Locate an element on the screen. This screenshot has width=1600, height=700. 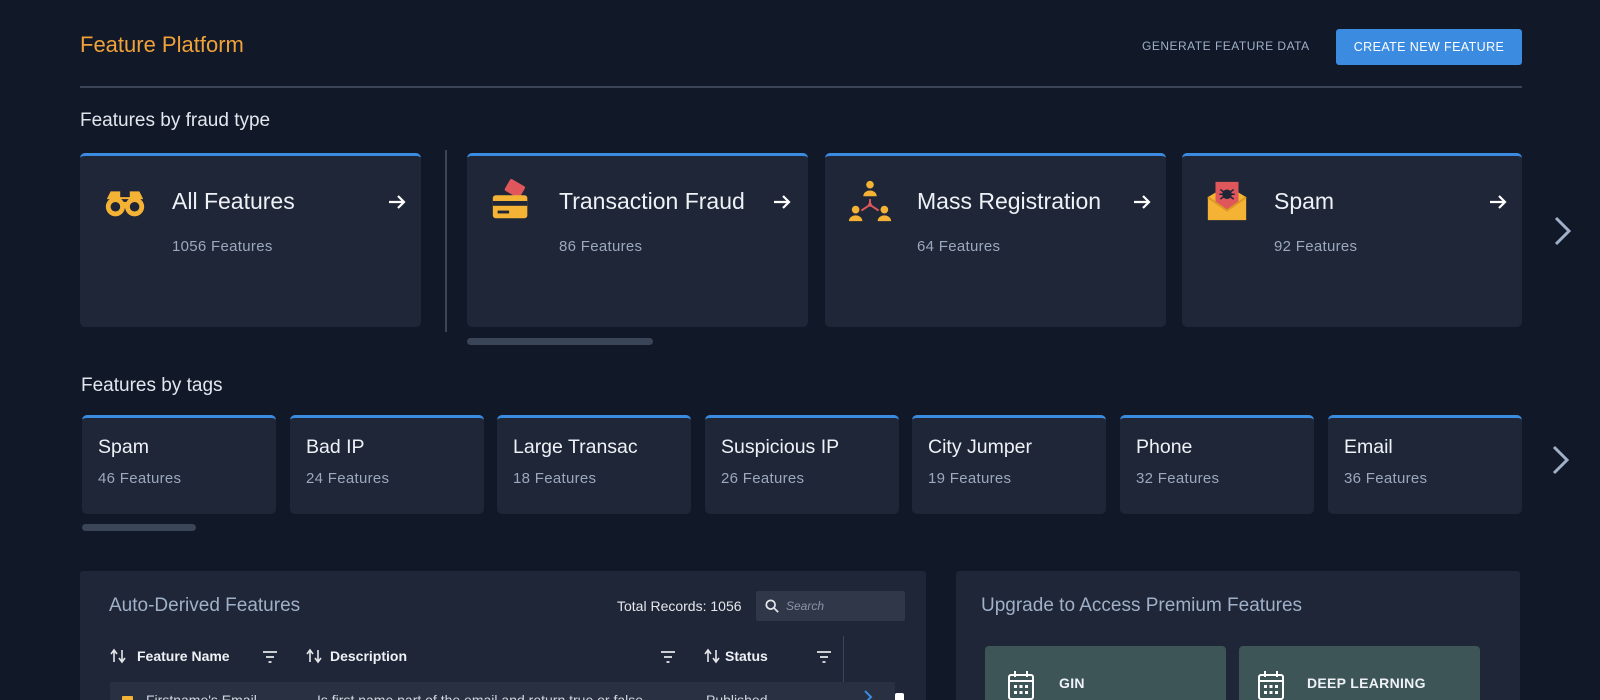
fraud-card-count: 1056 Features is located at coordinates (222, 246).